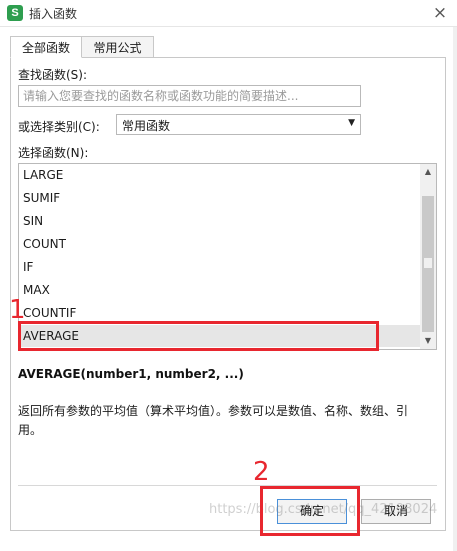 The height and width of the screenshot is (551, 457). What do you see at coordinates (220, 290) in the screenshot?
I see `list-item: MAX` at bounding box center [220, 290].